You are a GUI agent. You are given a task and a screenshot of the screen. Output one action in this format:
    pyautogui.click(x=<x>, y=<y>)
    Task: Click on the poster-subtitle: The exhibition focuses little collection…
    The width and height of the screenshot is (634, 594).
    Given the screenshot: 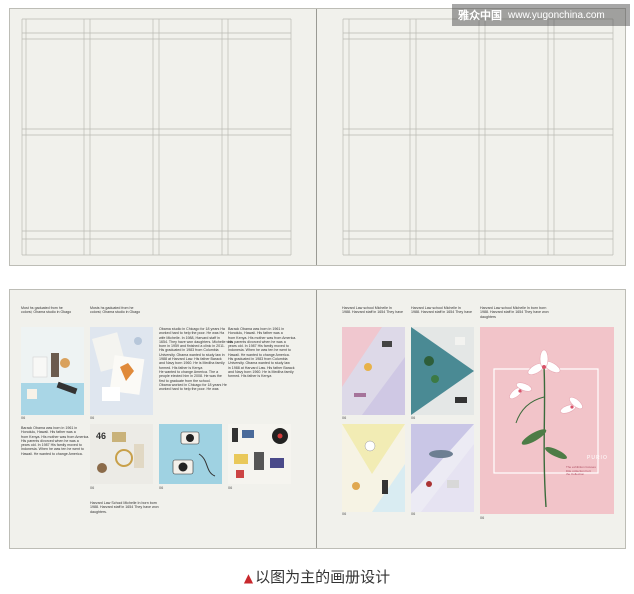 What is the action you would take?
    pyautogui.click(x=581, y=471)
    